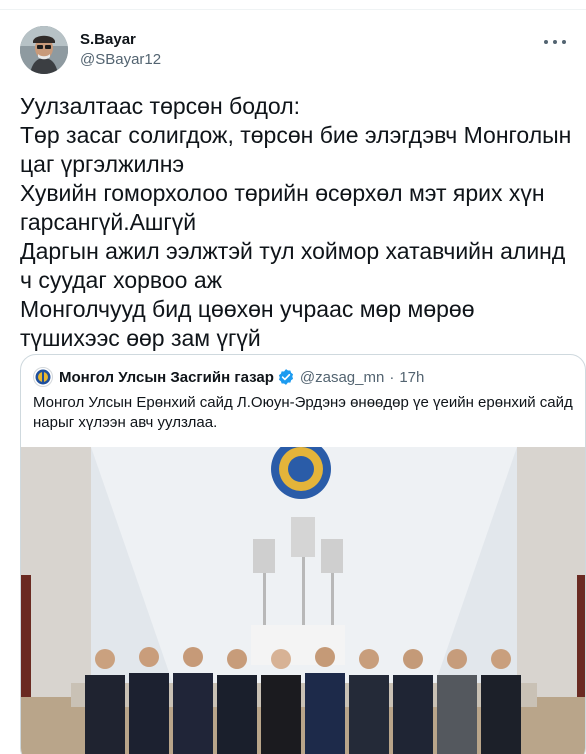 This screenshot has height=754, width=586. What do you see at coordinates (120, 40) in the screenshot?
I see `author-name: S.Bayar` at bounding box center [120, 40].